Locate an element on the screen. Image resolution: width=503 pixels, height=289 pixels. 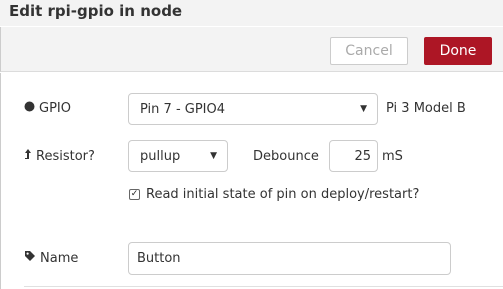
name-label-text: Name is located at coordinates (59, 258).